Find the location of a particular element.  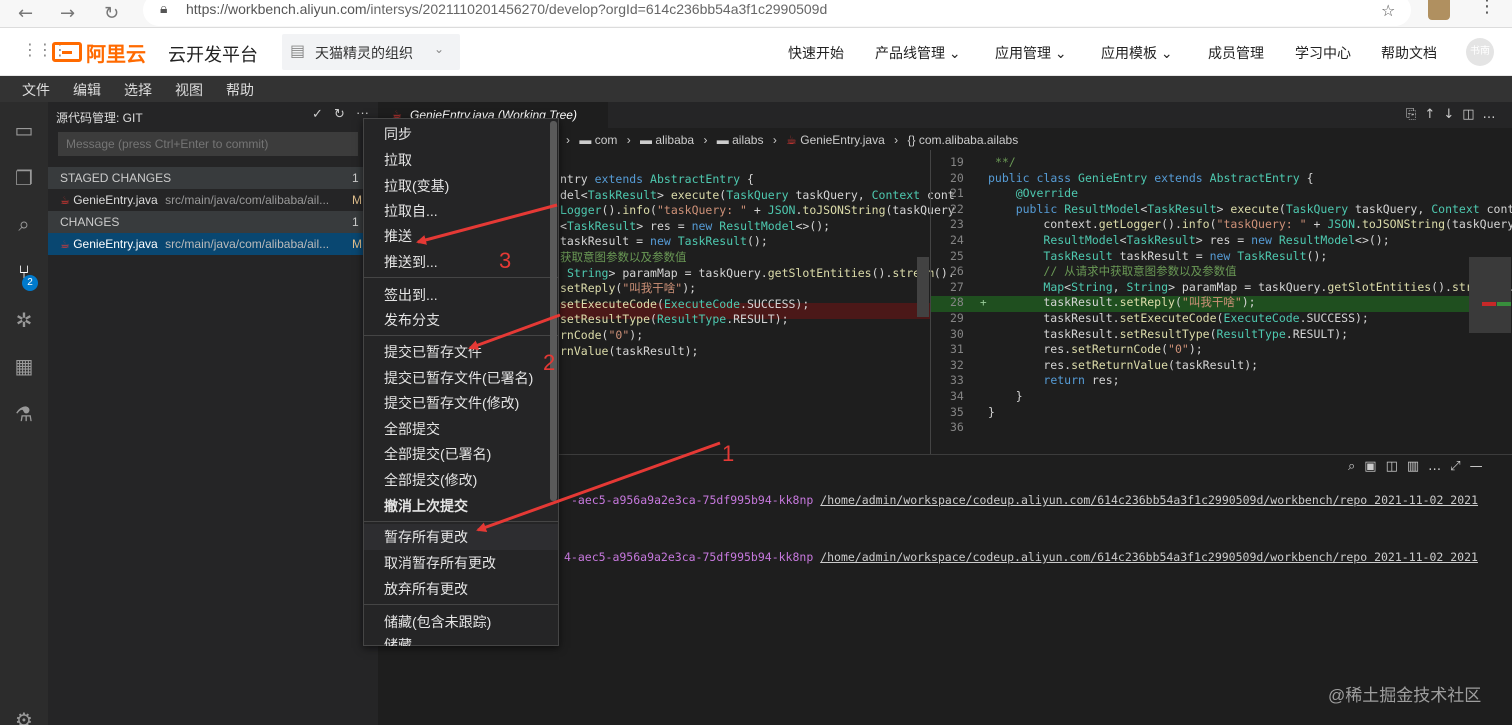

annotation-number-1: 1 is located at coordinates (728, 453).